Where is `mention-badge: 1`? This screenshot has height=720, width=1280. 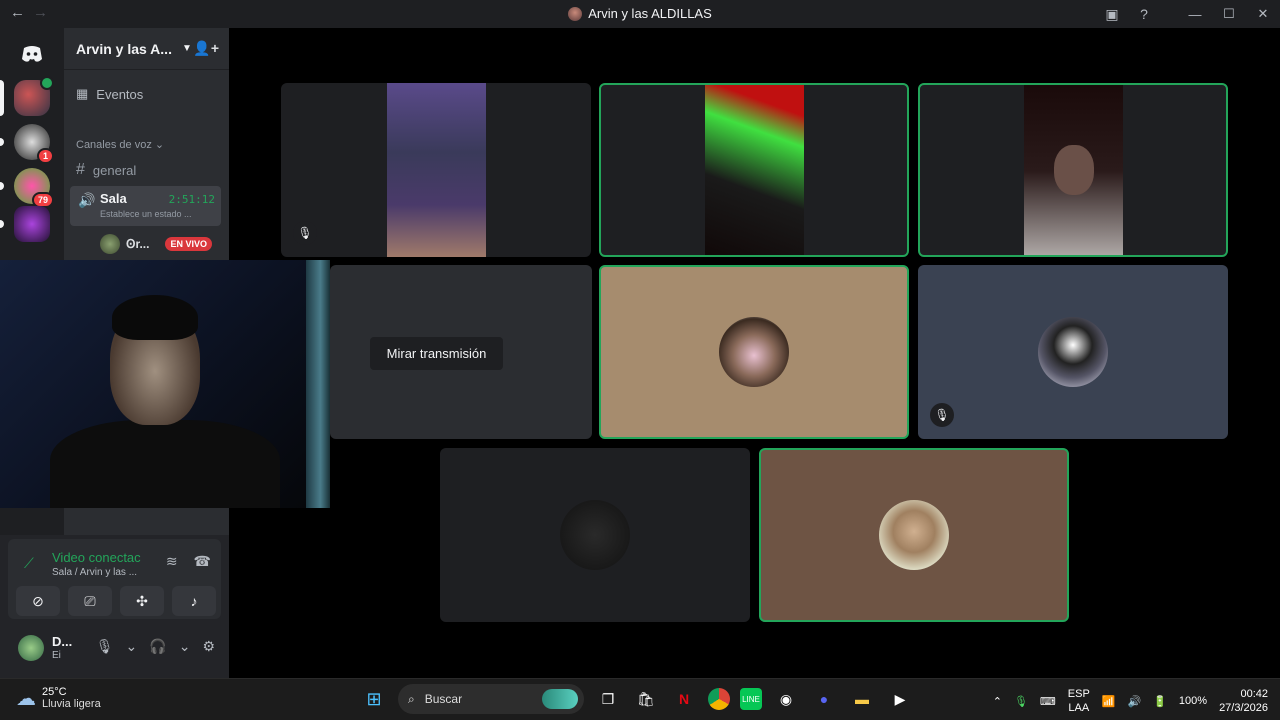
mention-badge: 1 is located at coordinates (45, 156).